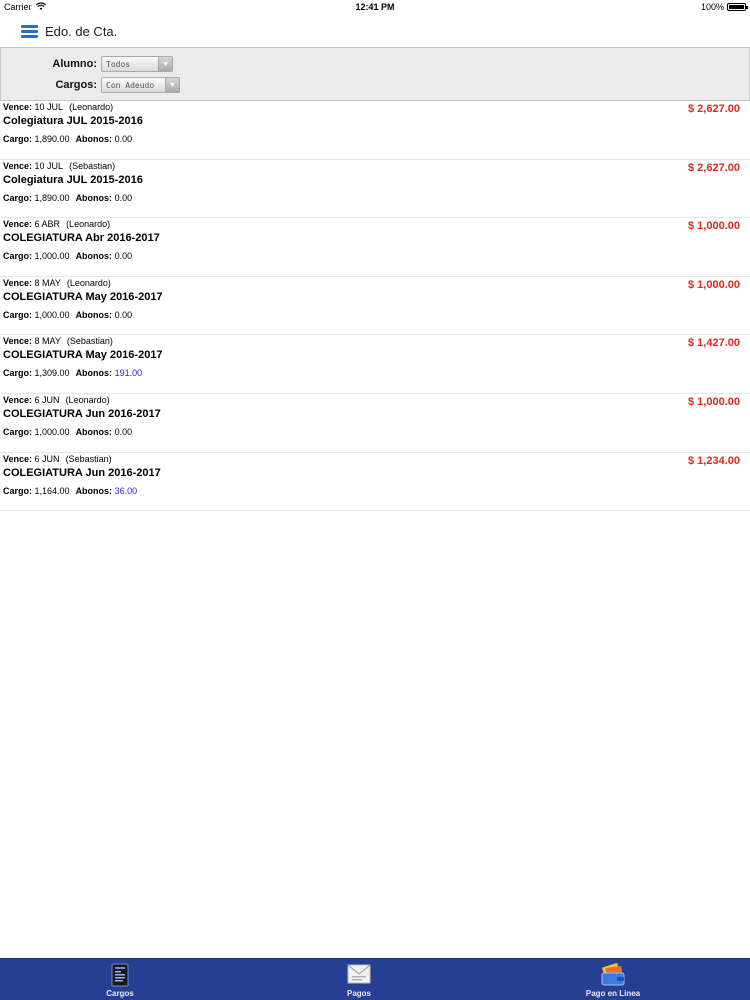 The height and width of the screenshot is (1000, 750). What do you see at coordinates (72, 373) in the screenshot?
I see `charge-detail-line: Cargo: 1,309.00 Abonos: 191.00` at bounding box center [72, 373].